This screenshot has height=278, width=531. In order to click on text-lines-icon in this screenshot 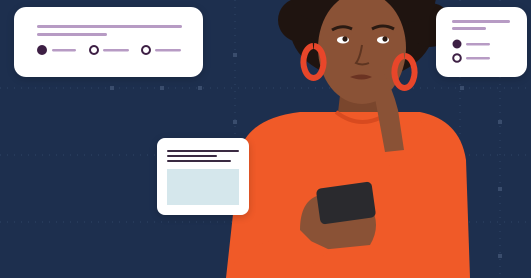, I will do `click(203, 177)`.